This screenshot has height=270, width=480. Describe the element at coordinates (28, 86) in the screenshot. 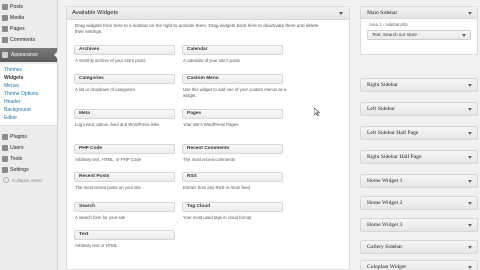

I see `submenu-menus: Menus` at that location.